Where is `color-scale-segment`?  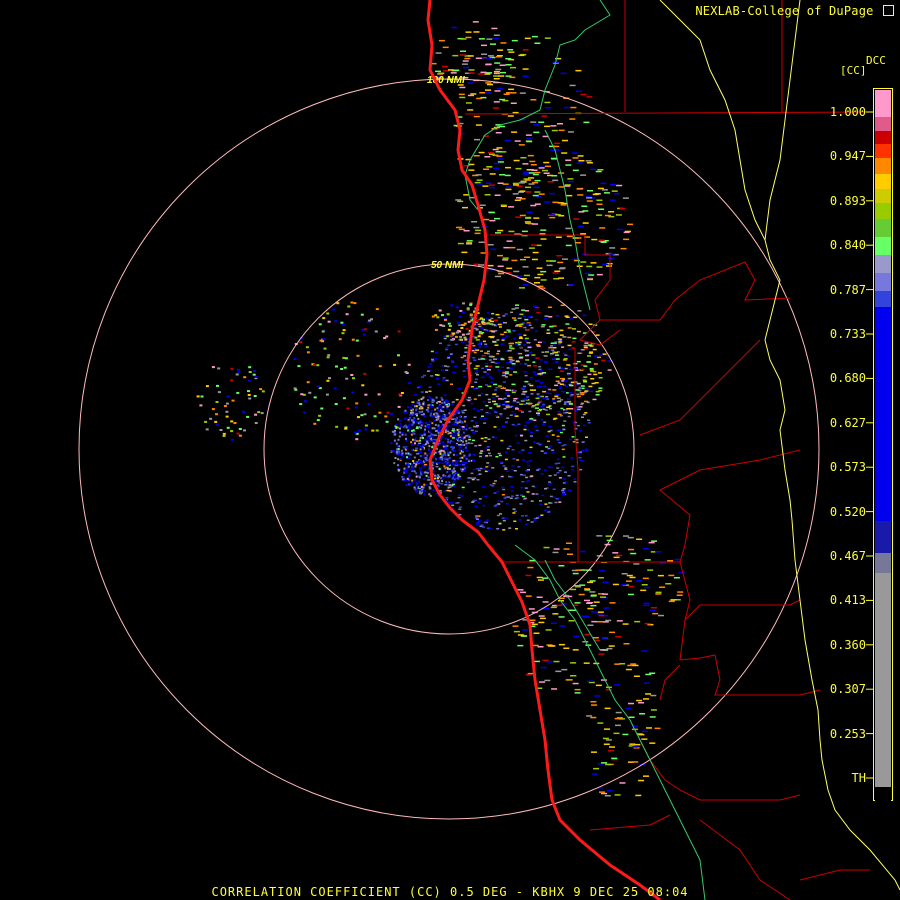 color-scale-segment is located at coordinates (883, 563).